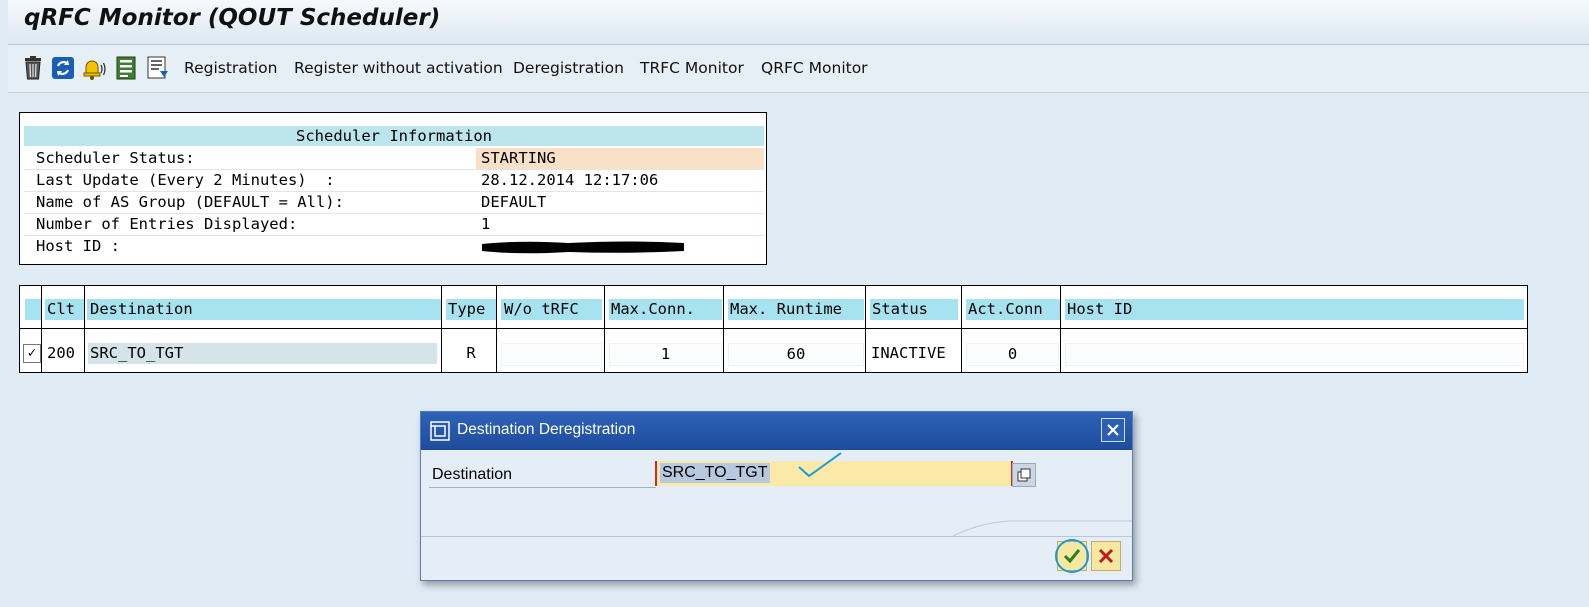 This screenshot has height=607, width=1589. I want to click on destination-input-value: SRC_TO_TGT, so click(715, 473).